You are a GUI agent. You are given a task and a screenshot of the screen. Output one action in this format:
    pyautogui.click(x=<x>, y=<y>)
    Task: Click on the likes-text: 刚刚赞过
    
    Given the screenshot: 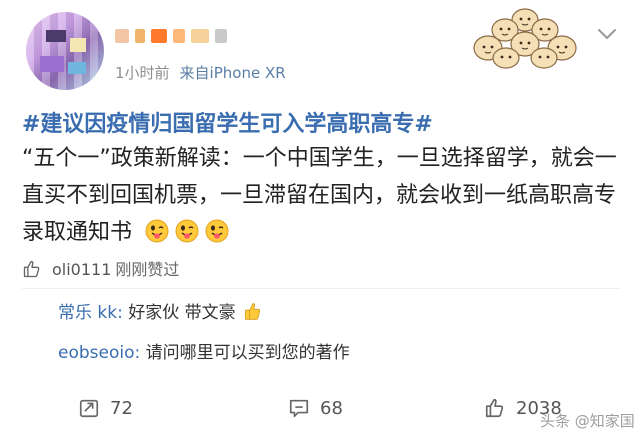 What is the action you would take?
    pyautogui.click(x=147, y=269)
    